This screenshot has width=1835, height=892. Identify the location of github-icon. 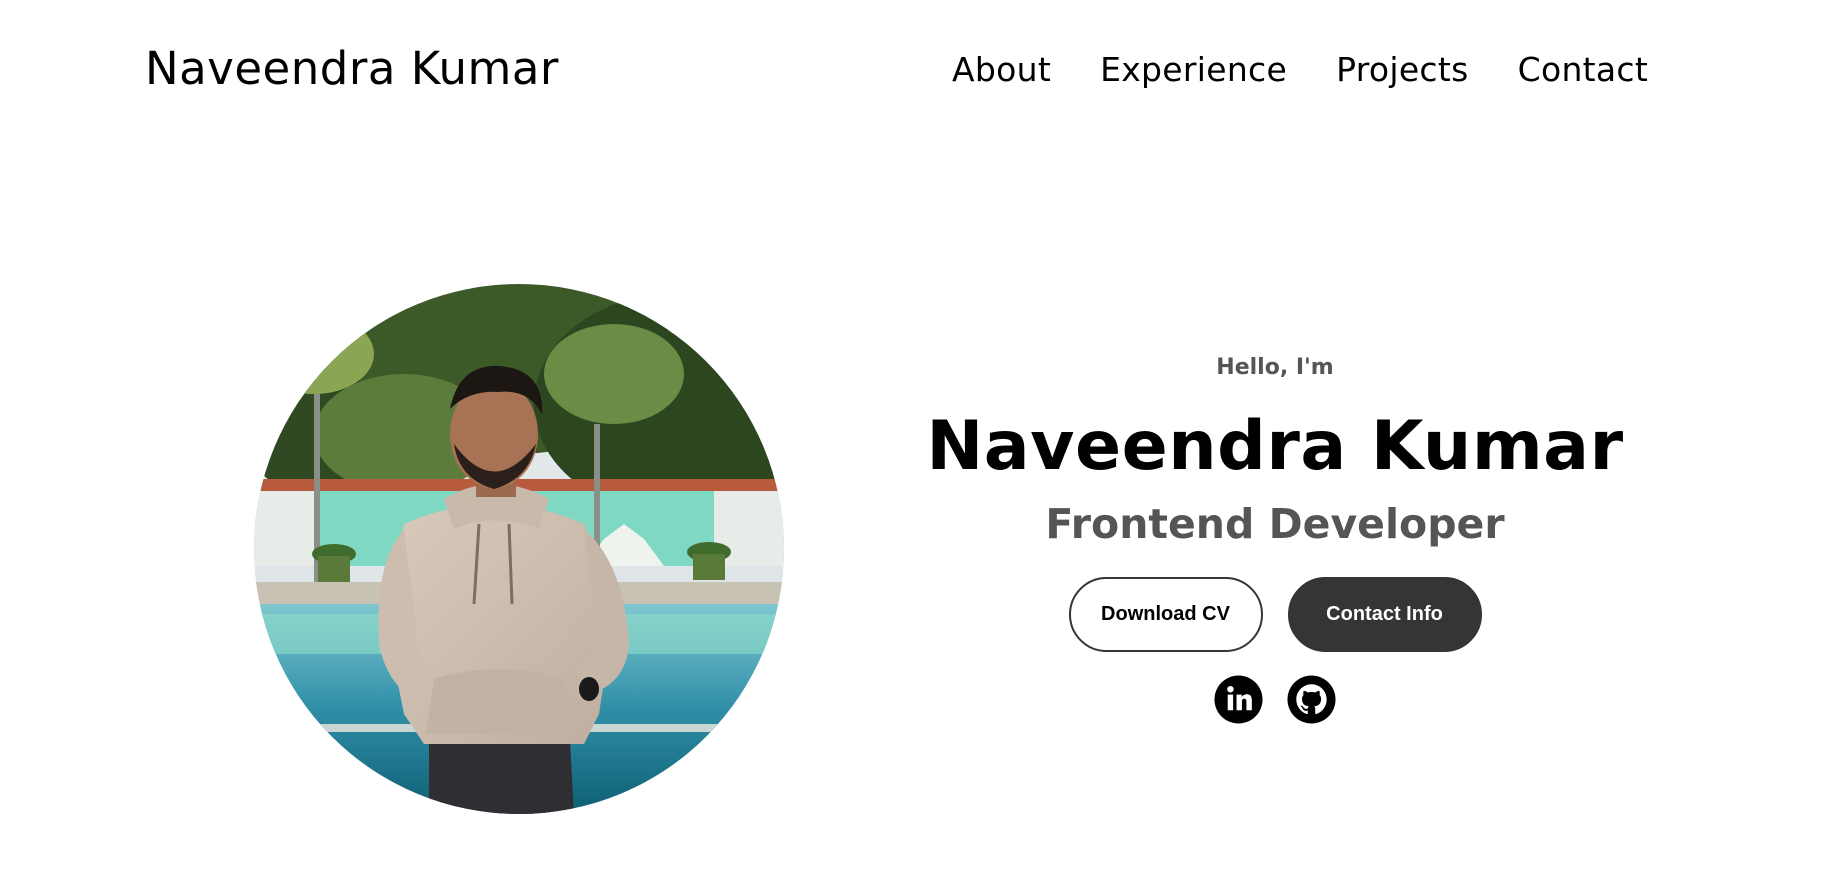
(1311, 699).